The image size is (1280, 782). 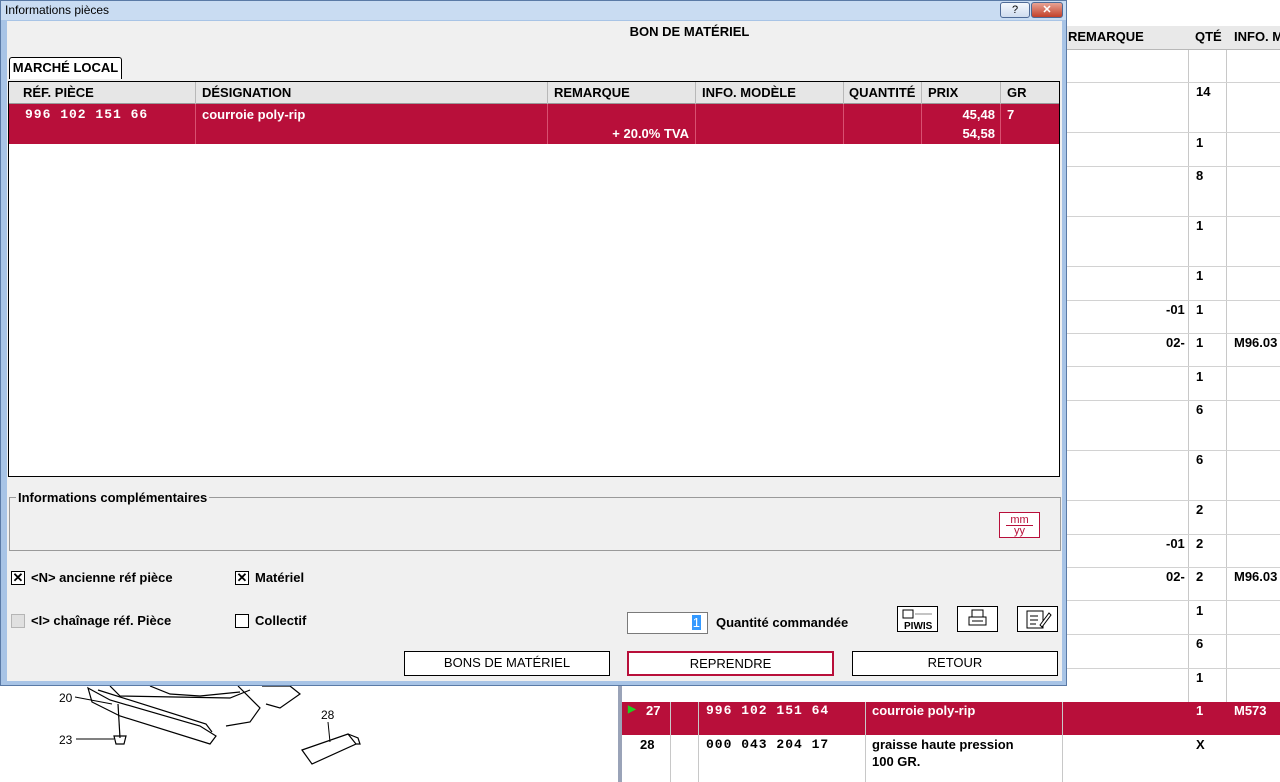 I want to click on bg-info: M96.03, so click(x=1256, y=342).